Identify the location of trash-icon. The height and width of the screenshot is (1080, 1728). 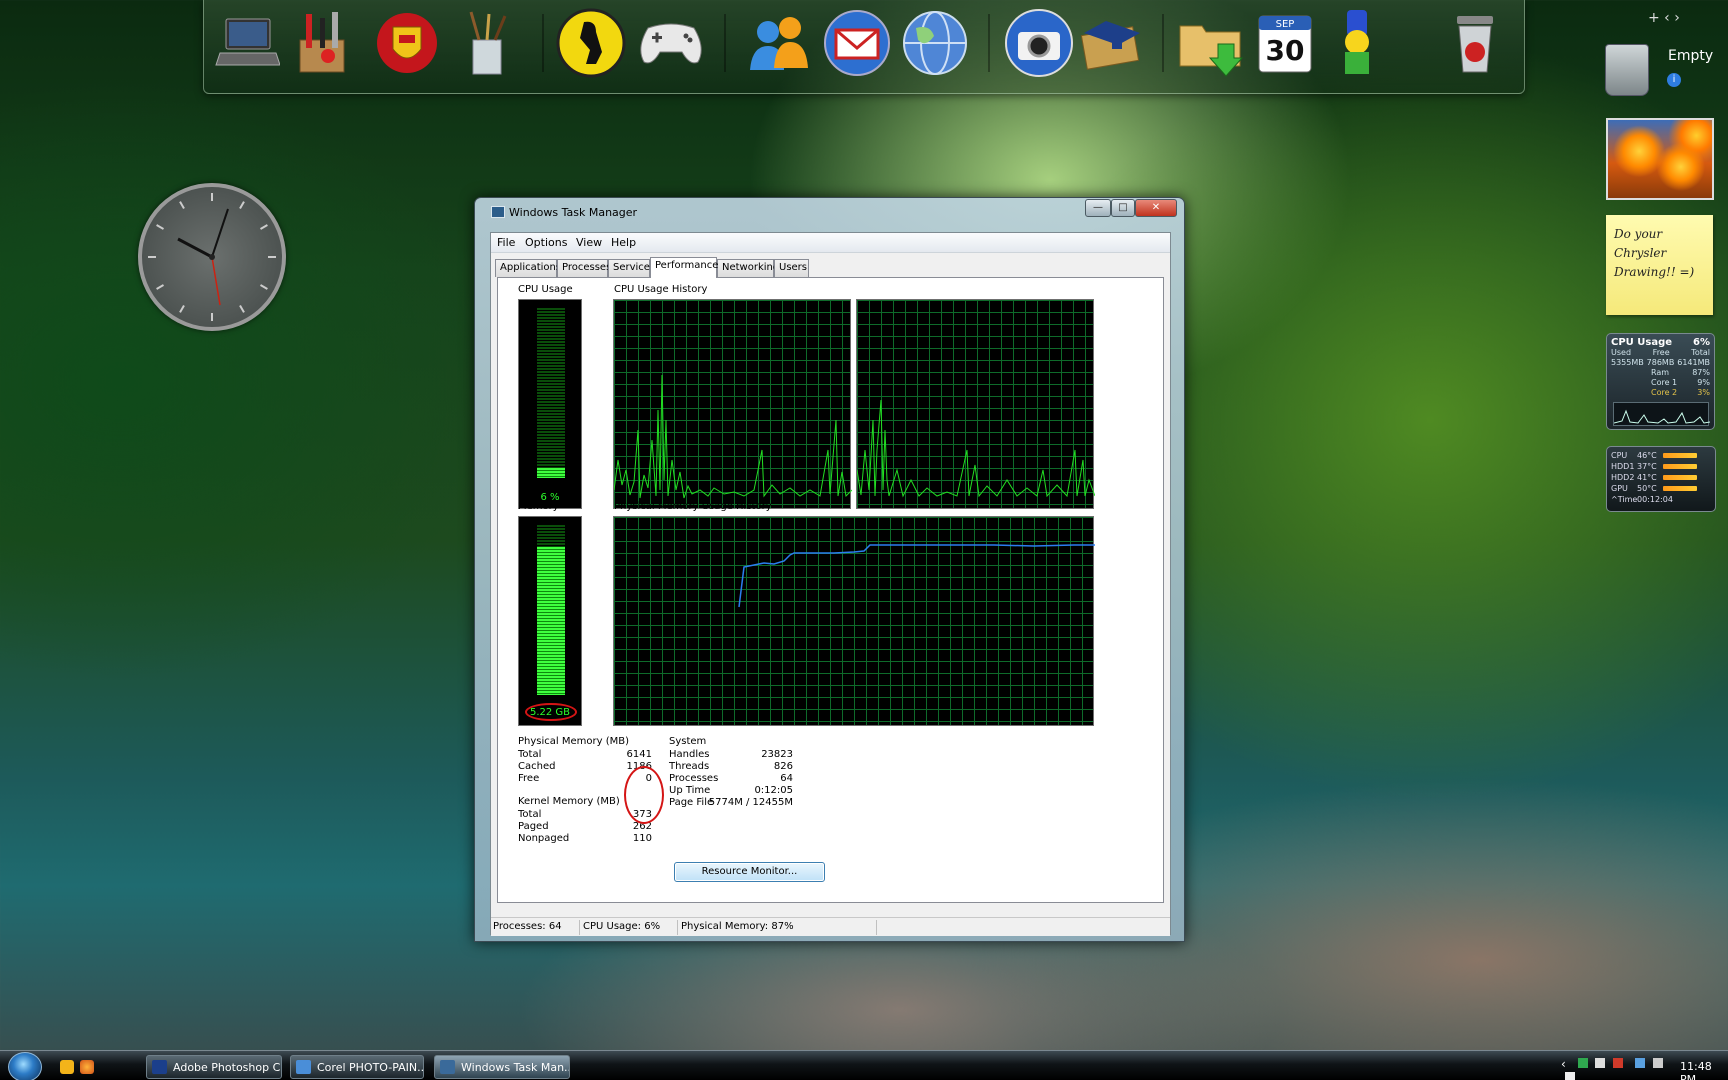
(1475, 43).